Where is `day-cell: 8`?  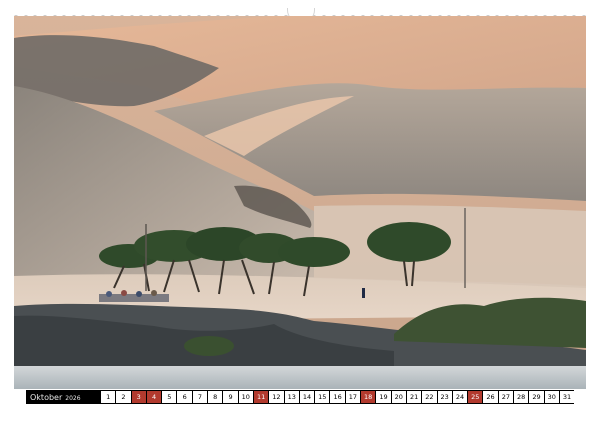
day-cell: 8 is located at coordinates (215, 397).